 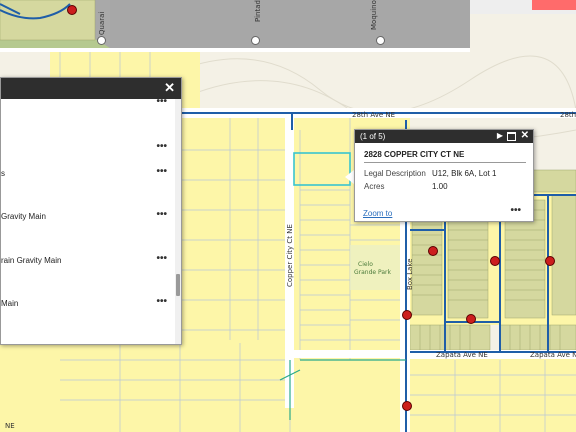 I want to click on scrollbar-thumb, so click(x=178, y=285).